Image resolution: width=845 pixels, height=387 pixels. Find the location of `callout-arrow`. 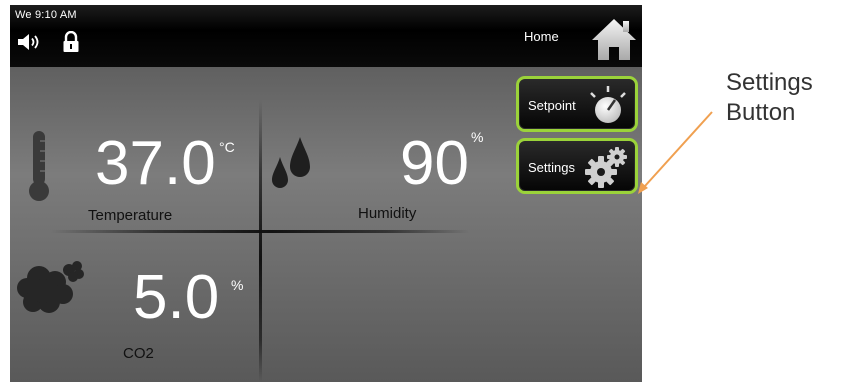

callout-arrow is located at coordinates (675, 152).